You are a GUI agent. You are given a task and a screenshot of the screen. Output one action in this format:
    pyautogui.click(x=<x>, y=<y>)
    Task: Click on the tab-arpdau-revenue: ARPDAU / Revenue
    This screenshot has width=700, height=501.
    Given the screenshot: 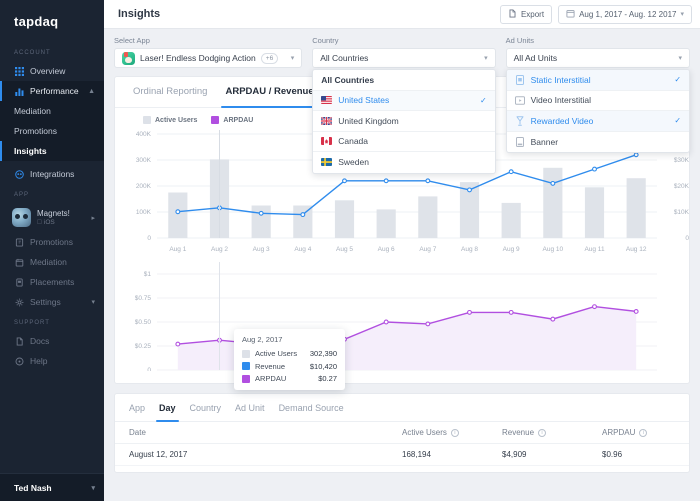 What is the action you would take?
    pyautogui.click(x=269, y=97)
    